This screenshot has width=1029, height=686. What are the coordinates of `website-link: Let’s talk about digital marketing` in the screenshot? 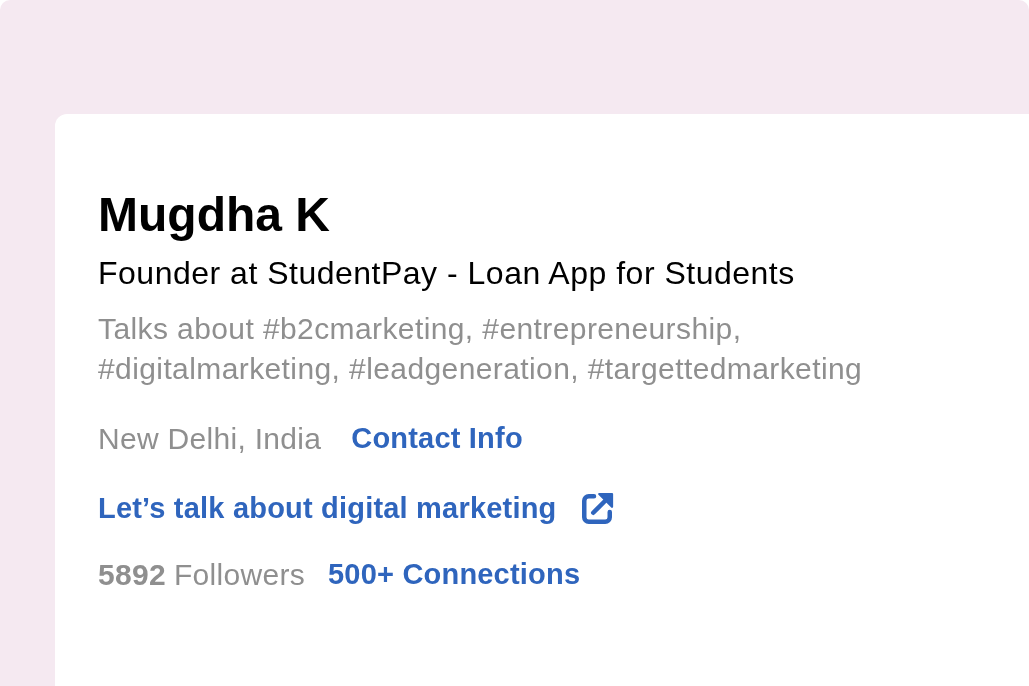 It's located at (327, 508).